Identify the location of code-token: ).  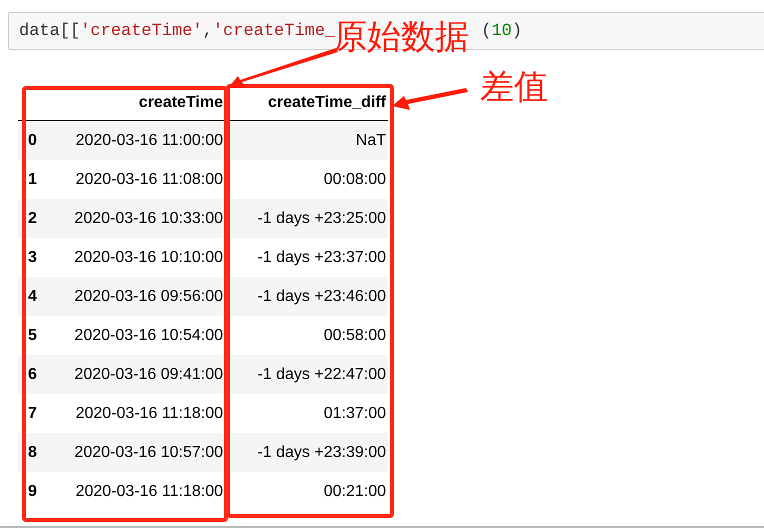
(517, 31).